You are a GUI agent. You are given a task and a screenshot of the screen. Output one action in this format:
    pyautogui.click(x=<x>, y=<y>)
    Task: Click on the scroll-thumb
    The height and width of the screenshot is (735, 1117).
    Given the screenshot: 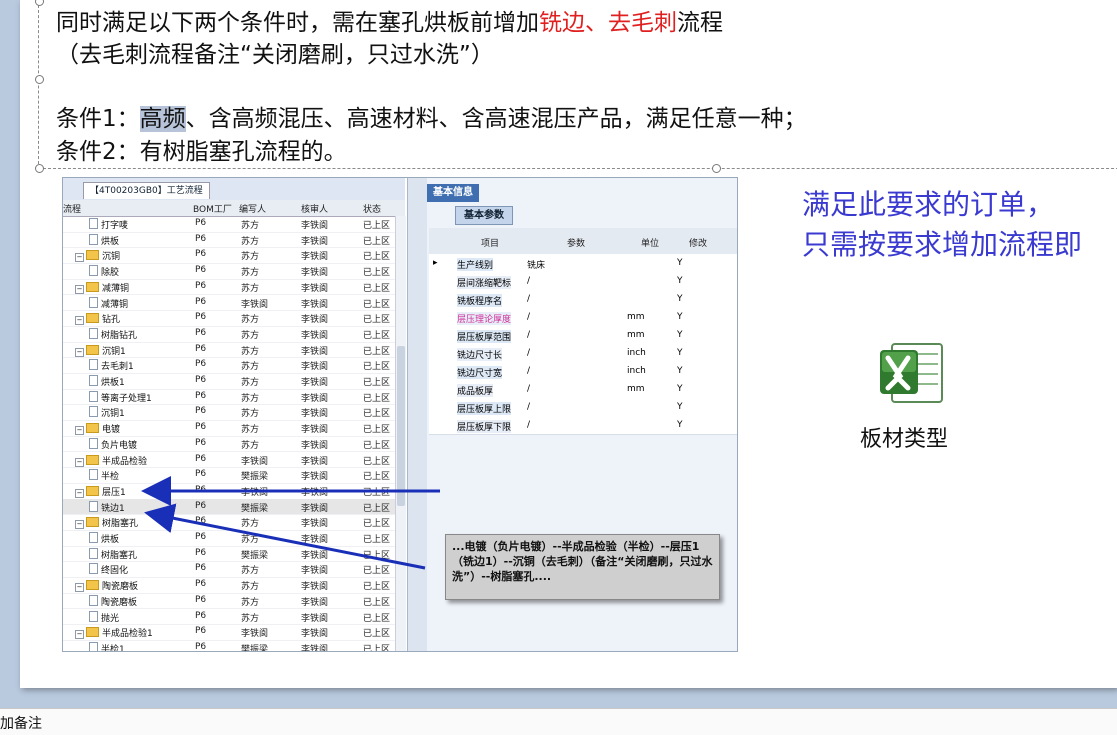 What is the action you would take?
    pyautogui.click(x=401, y=426)
    